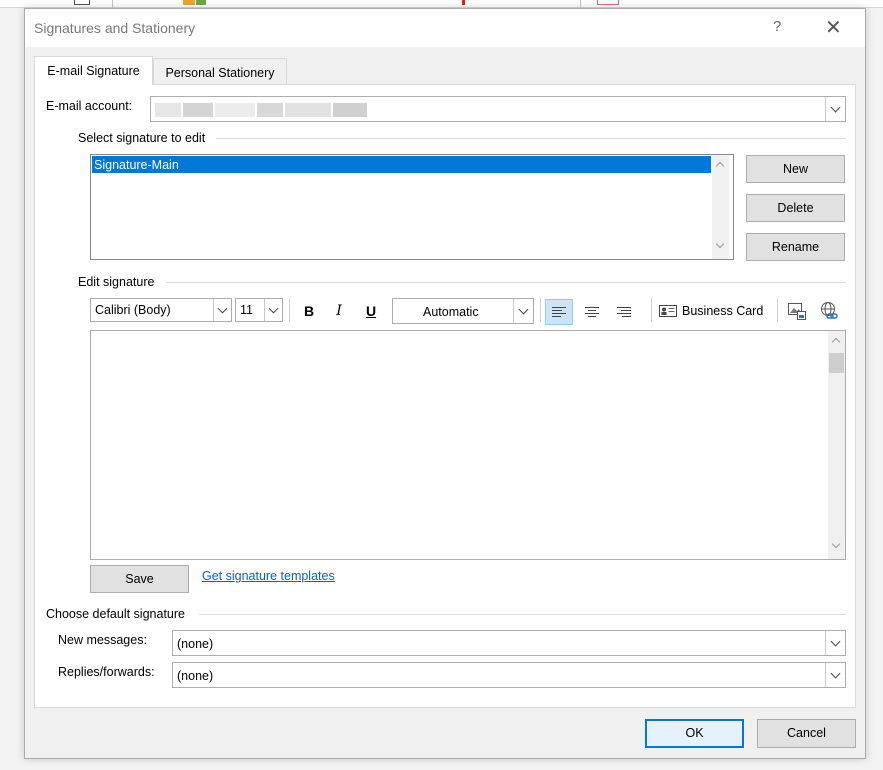 The width and height of the screenshot is (883, 770). Describe the element at coordinates (371, 311) in the screenshot. I see `underline-button: U` at that location.